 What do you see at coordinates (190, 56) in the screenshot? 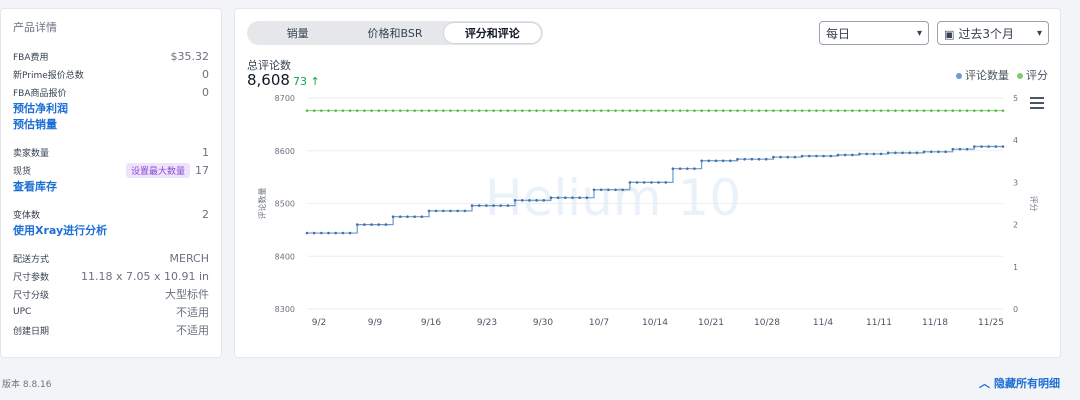
I see `fba-fee-value: $35.32` at bounding box center [190, 56].